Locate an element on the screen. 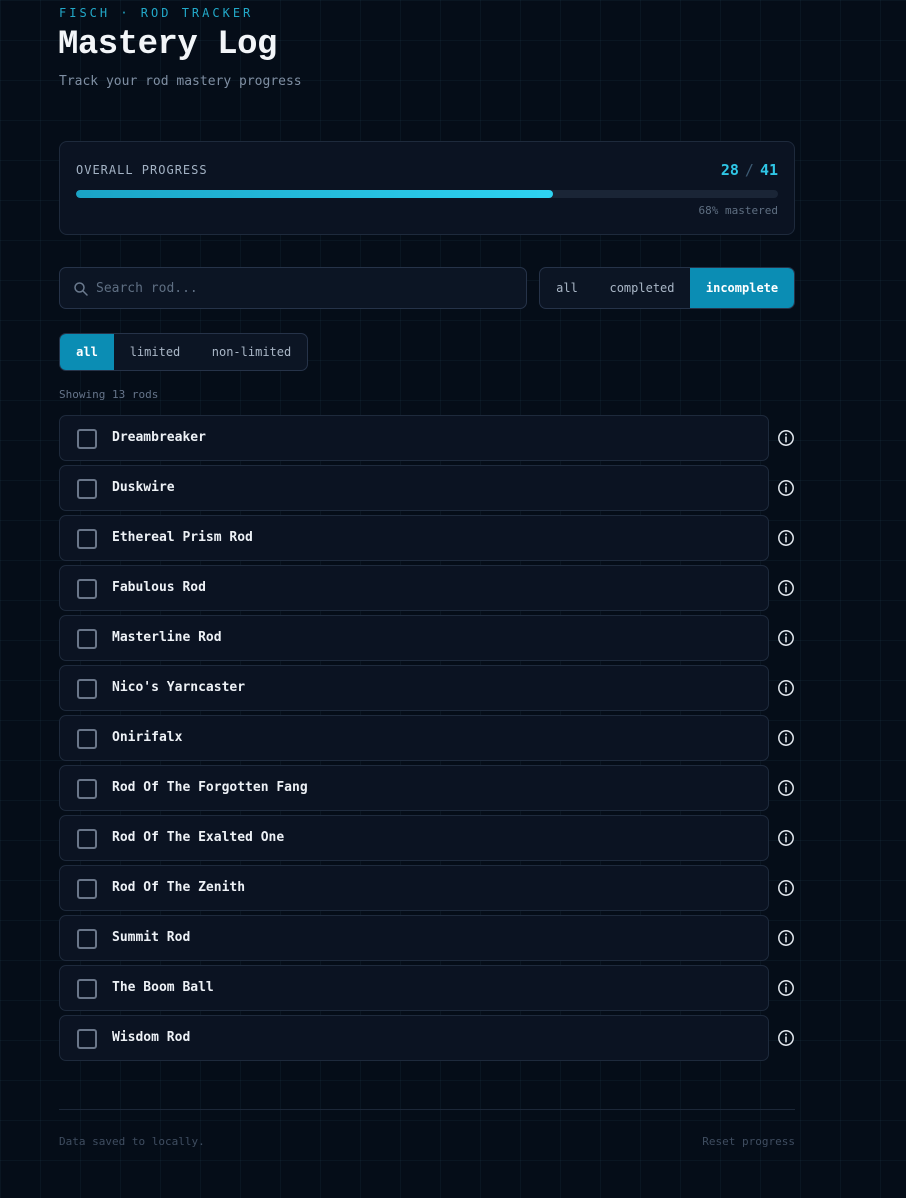 This screenshot has width=906, height=1198. rod-row: Rod Of The Exalted One is located at coordinates (429, 840).